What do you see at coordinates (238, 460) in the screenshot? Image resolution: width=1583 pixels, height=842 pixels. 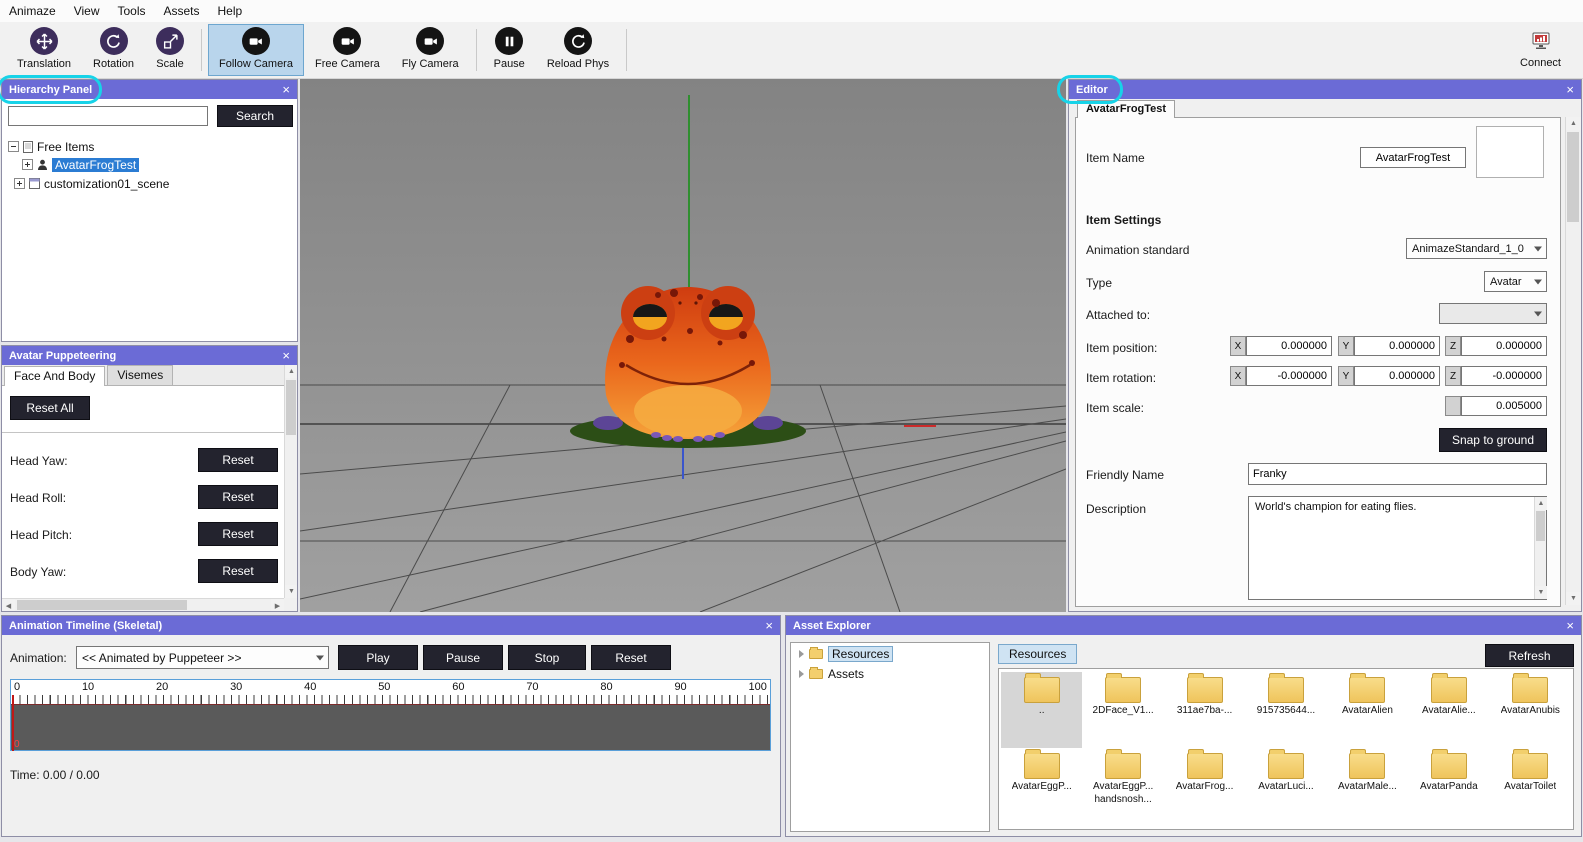 I see `head-yaw-reset-button: Reset` at bounding box center [238, 460].